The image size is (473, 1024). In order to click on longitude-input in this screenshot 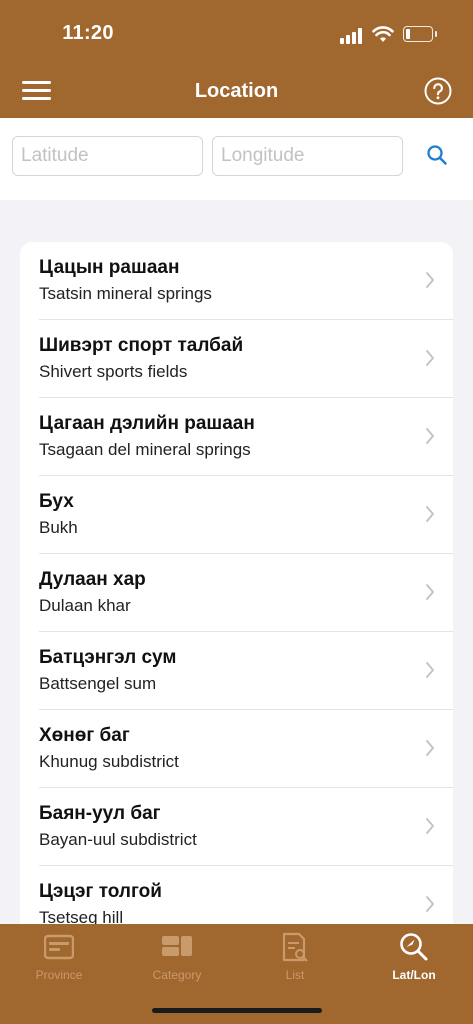, I will do `click(307, 156)`.